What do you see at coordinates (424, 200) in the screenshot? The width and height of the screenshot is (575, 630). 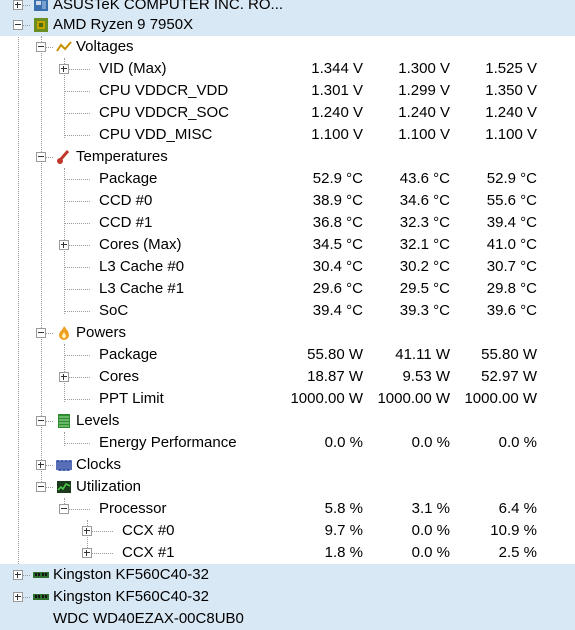 I see `sensor-min: 34.6 °C` at bounding box center [424, 200].